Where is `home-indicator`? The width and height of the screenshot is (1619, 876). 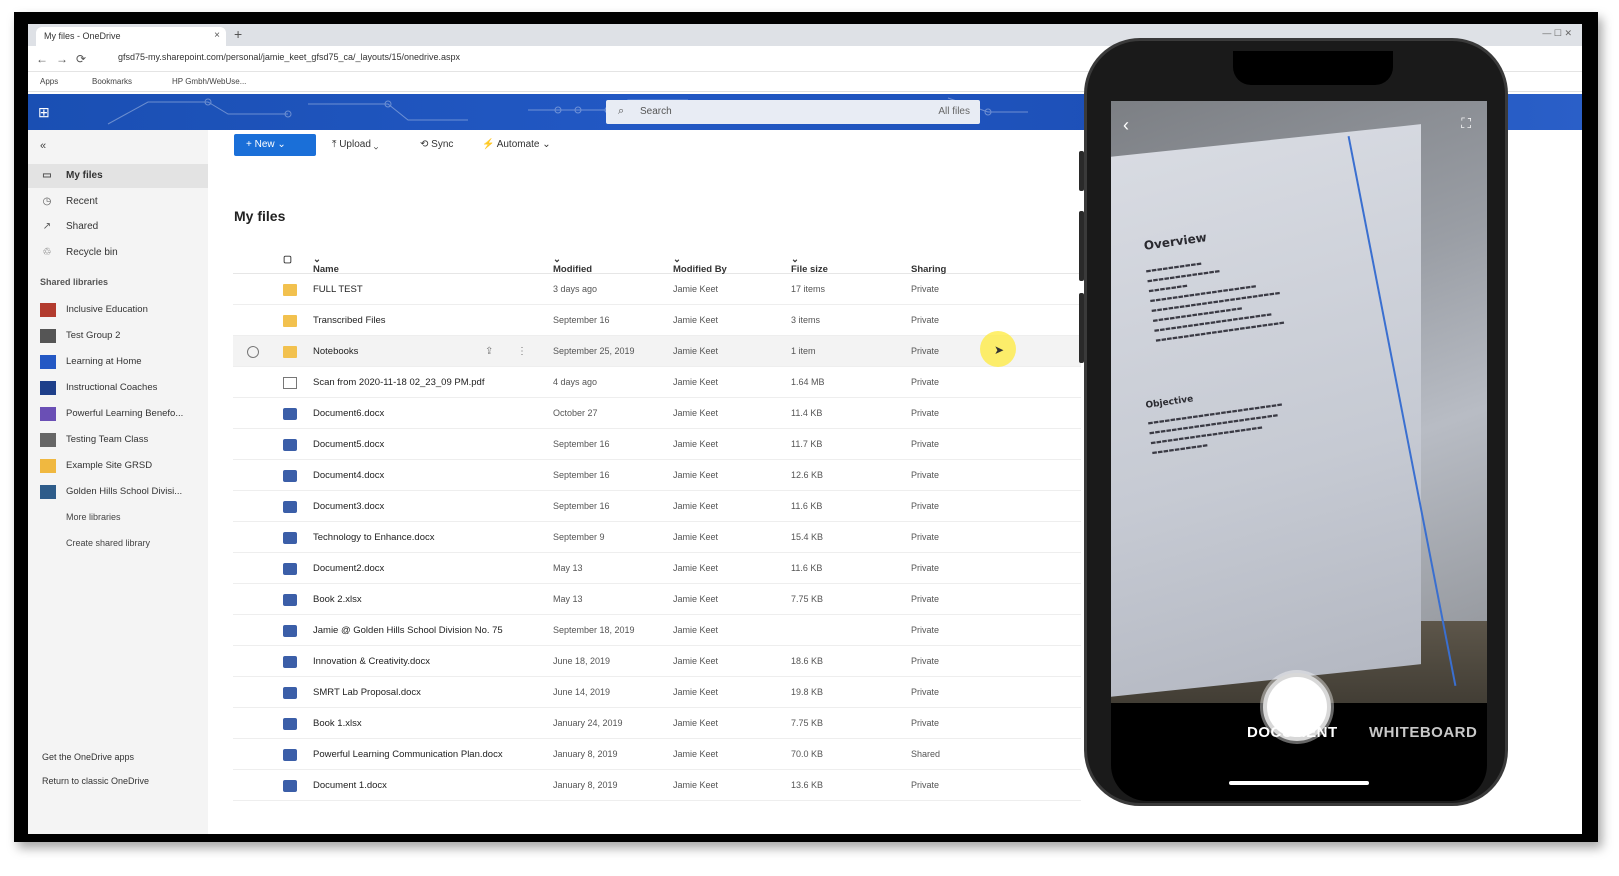 home-indicator is located at coordinates (1299, 783).